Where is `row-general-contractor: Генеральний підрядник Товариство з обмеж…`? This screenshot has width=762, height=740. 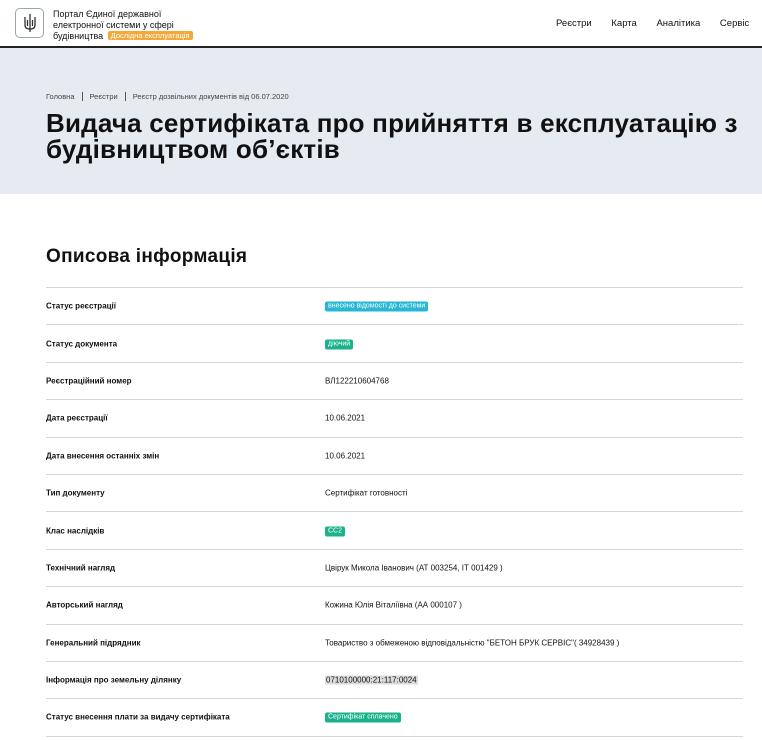
row-general-contractor: Генеральний підрядник Товариство з обмеж… is located at coordinates (394, 643).